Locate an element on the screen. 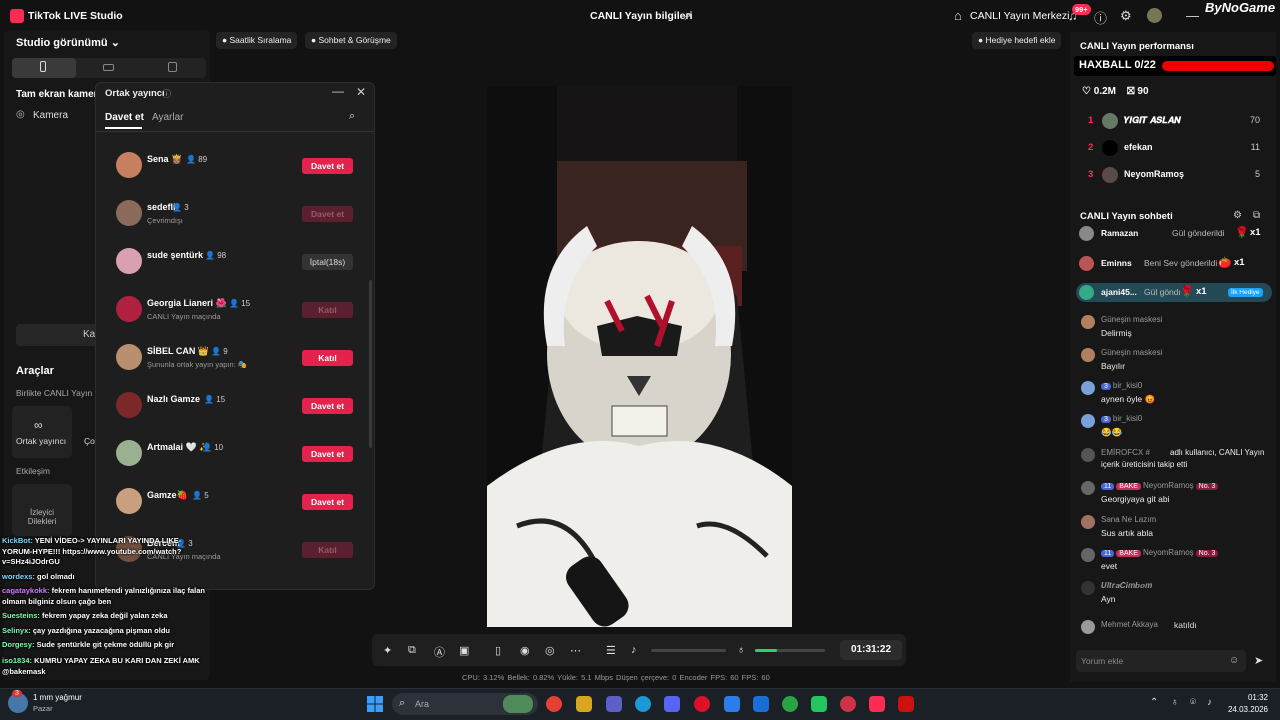 The image size is (1280, 720). scrollbar is located at coordinates (370, 364).